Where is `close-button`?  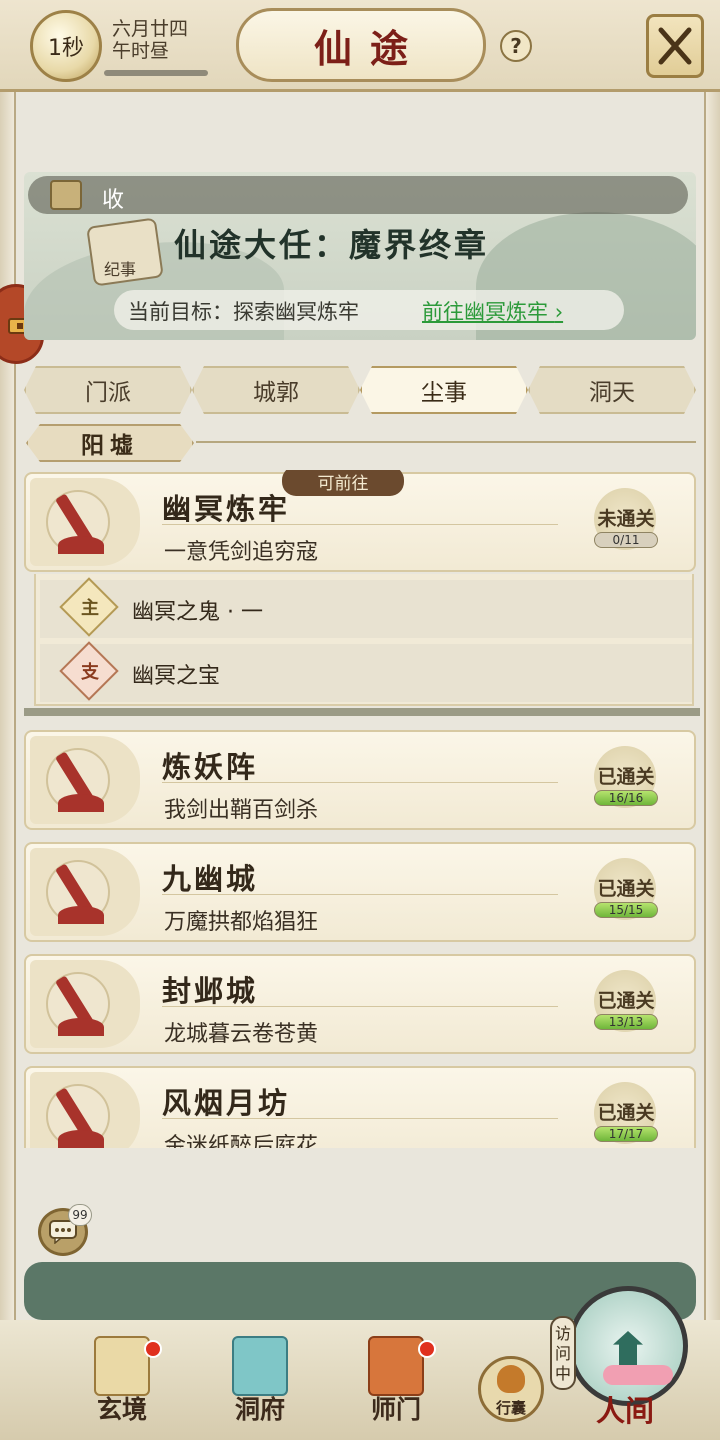
close-button is located at coordinates (675, 46).